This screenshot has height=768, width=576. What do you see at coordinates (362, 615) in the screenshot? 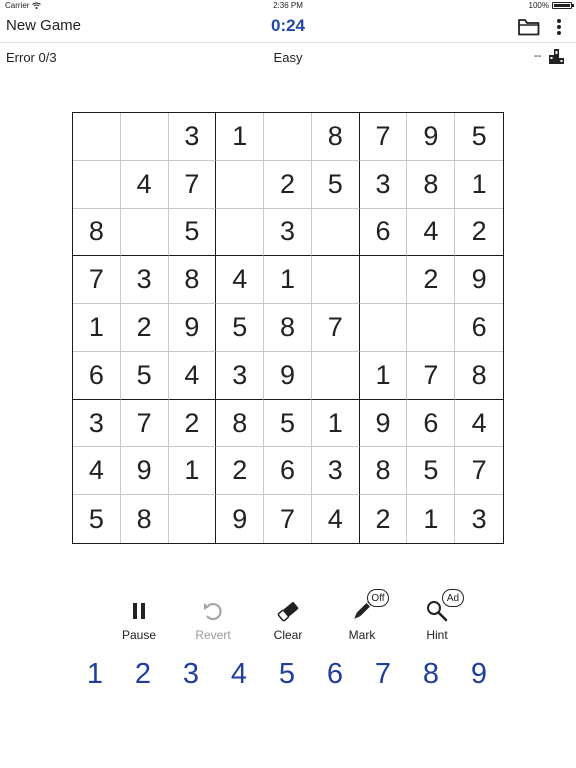
I see `mark-button: Off Mark` at bounding box center [362, 615].